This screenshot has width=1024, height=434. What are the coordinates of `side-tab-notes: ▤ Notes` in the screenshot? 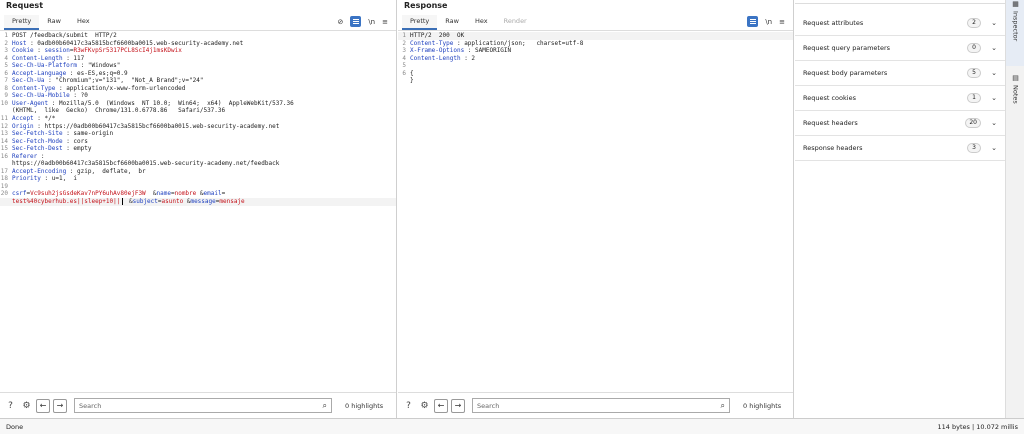 It's located at (1015, 99).